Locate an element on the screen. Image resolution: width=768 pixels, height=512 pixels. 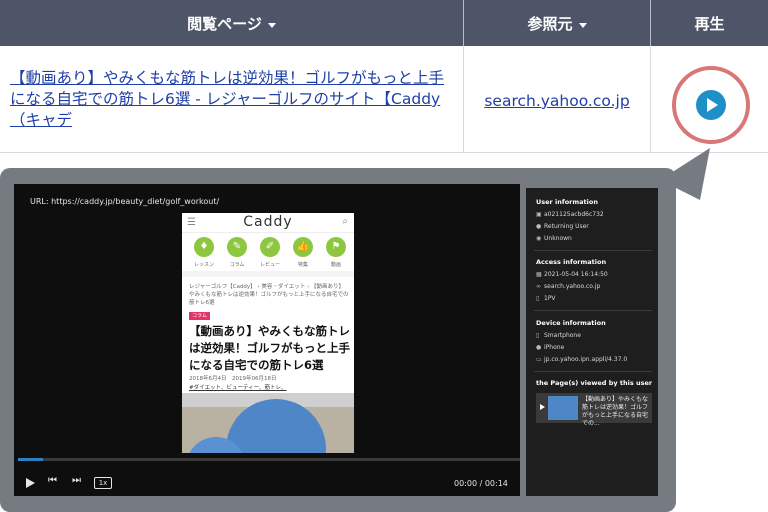
lesson-icon: ♦ is located at coordinates (204, 247).